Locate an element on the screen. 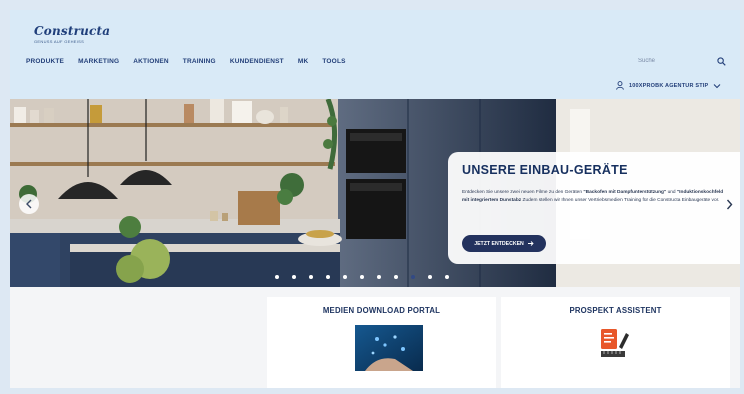  logo-wordmark: Constructa is located at coordinates (72, 31).